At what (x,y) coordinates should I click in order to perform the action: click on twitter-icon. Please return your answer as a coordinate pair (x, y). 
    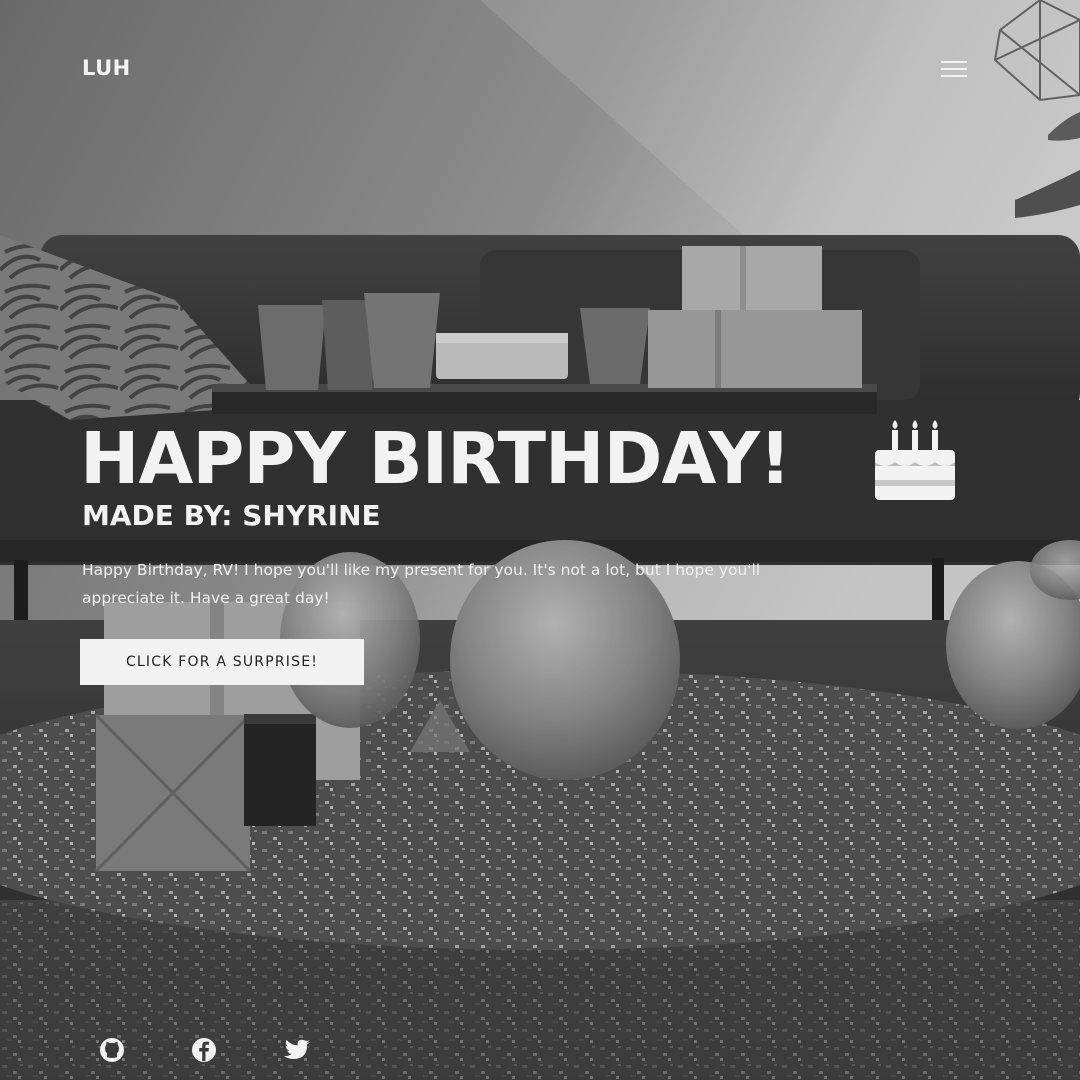
    Looking at the image, I should click on (297, 1050).